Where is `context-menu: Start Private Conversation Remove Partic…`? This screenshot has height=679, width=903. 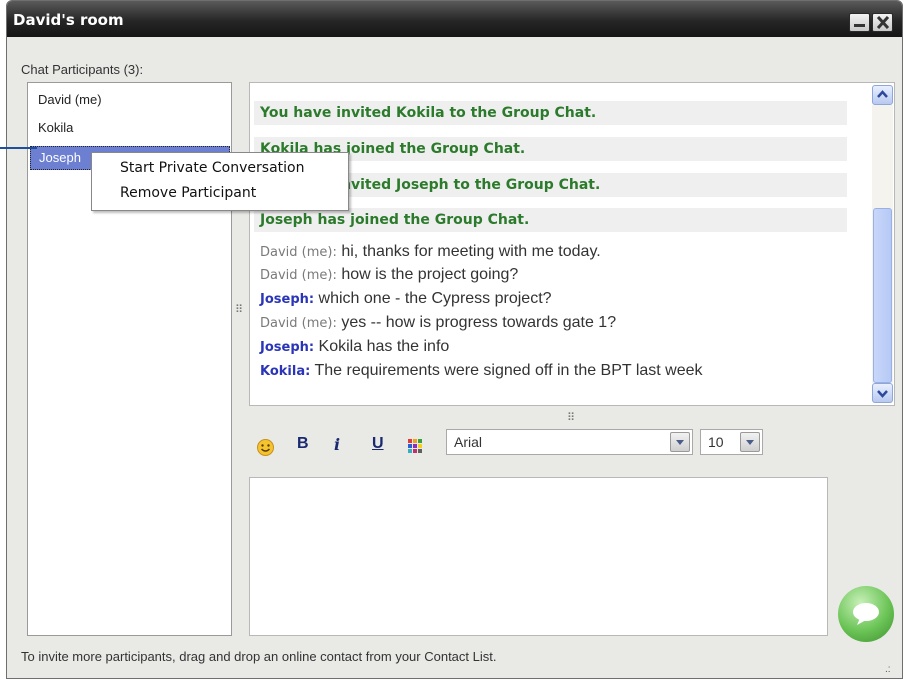
context-menu: Start Private Conversation Remove Partic… is located at coordinates (220, 181).